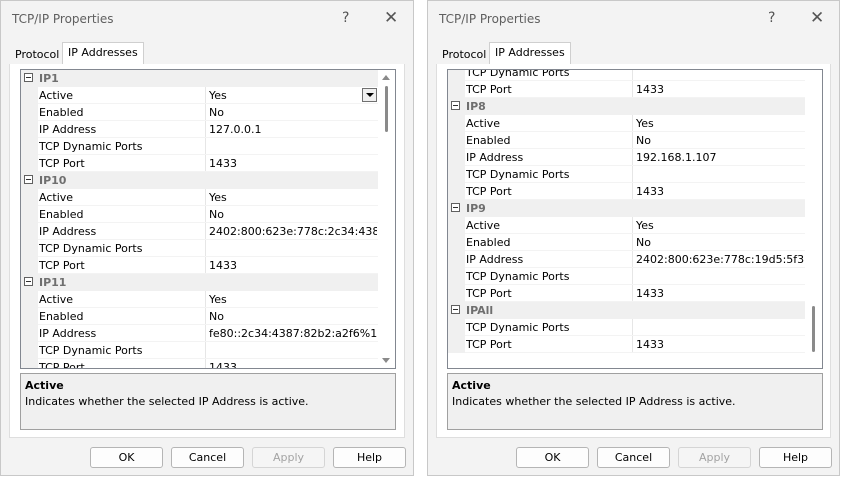  I want to click on chevron-down-icon, so click(369, 95).